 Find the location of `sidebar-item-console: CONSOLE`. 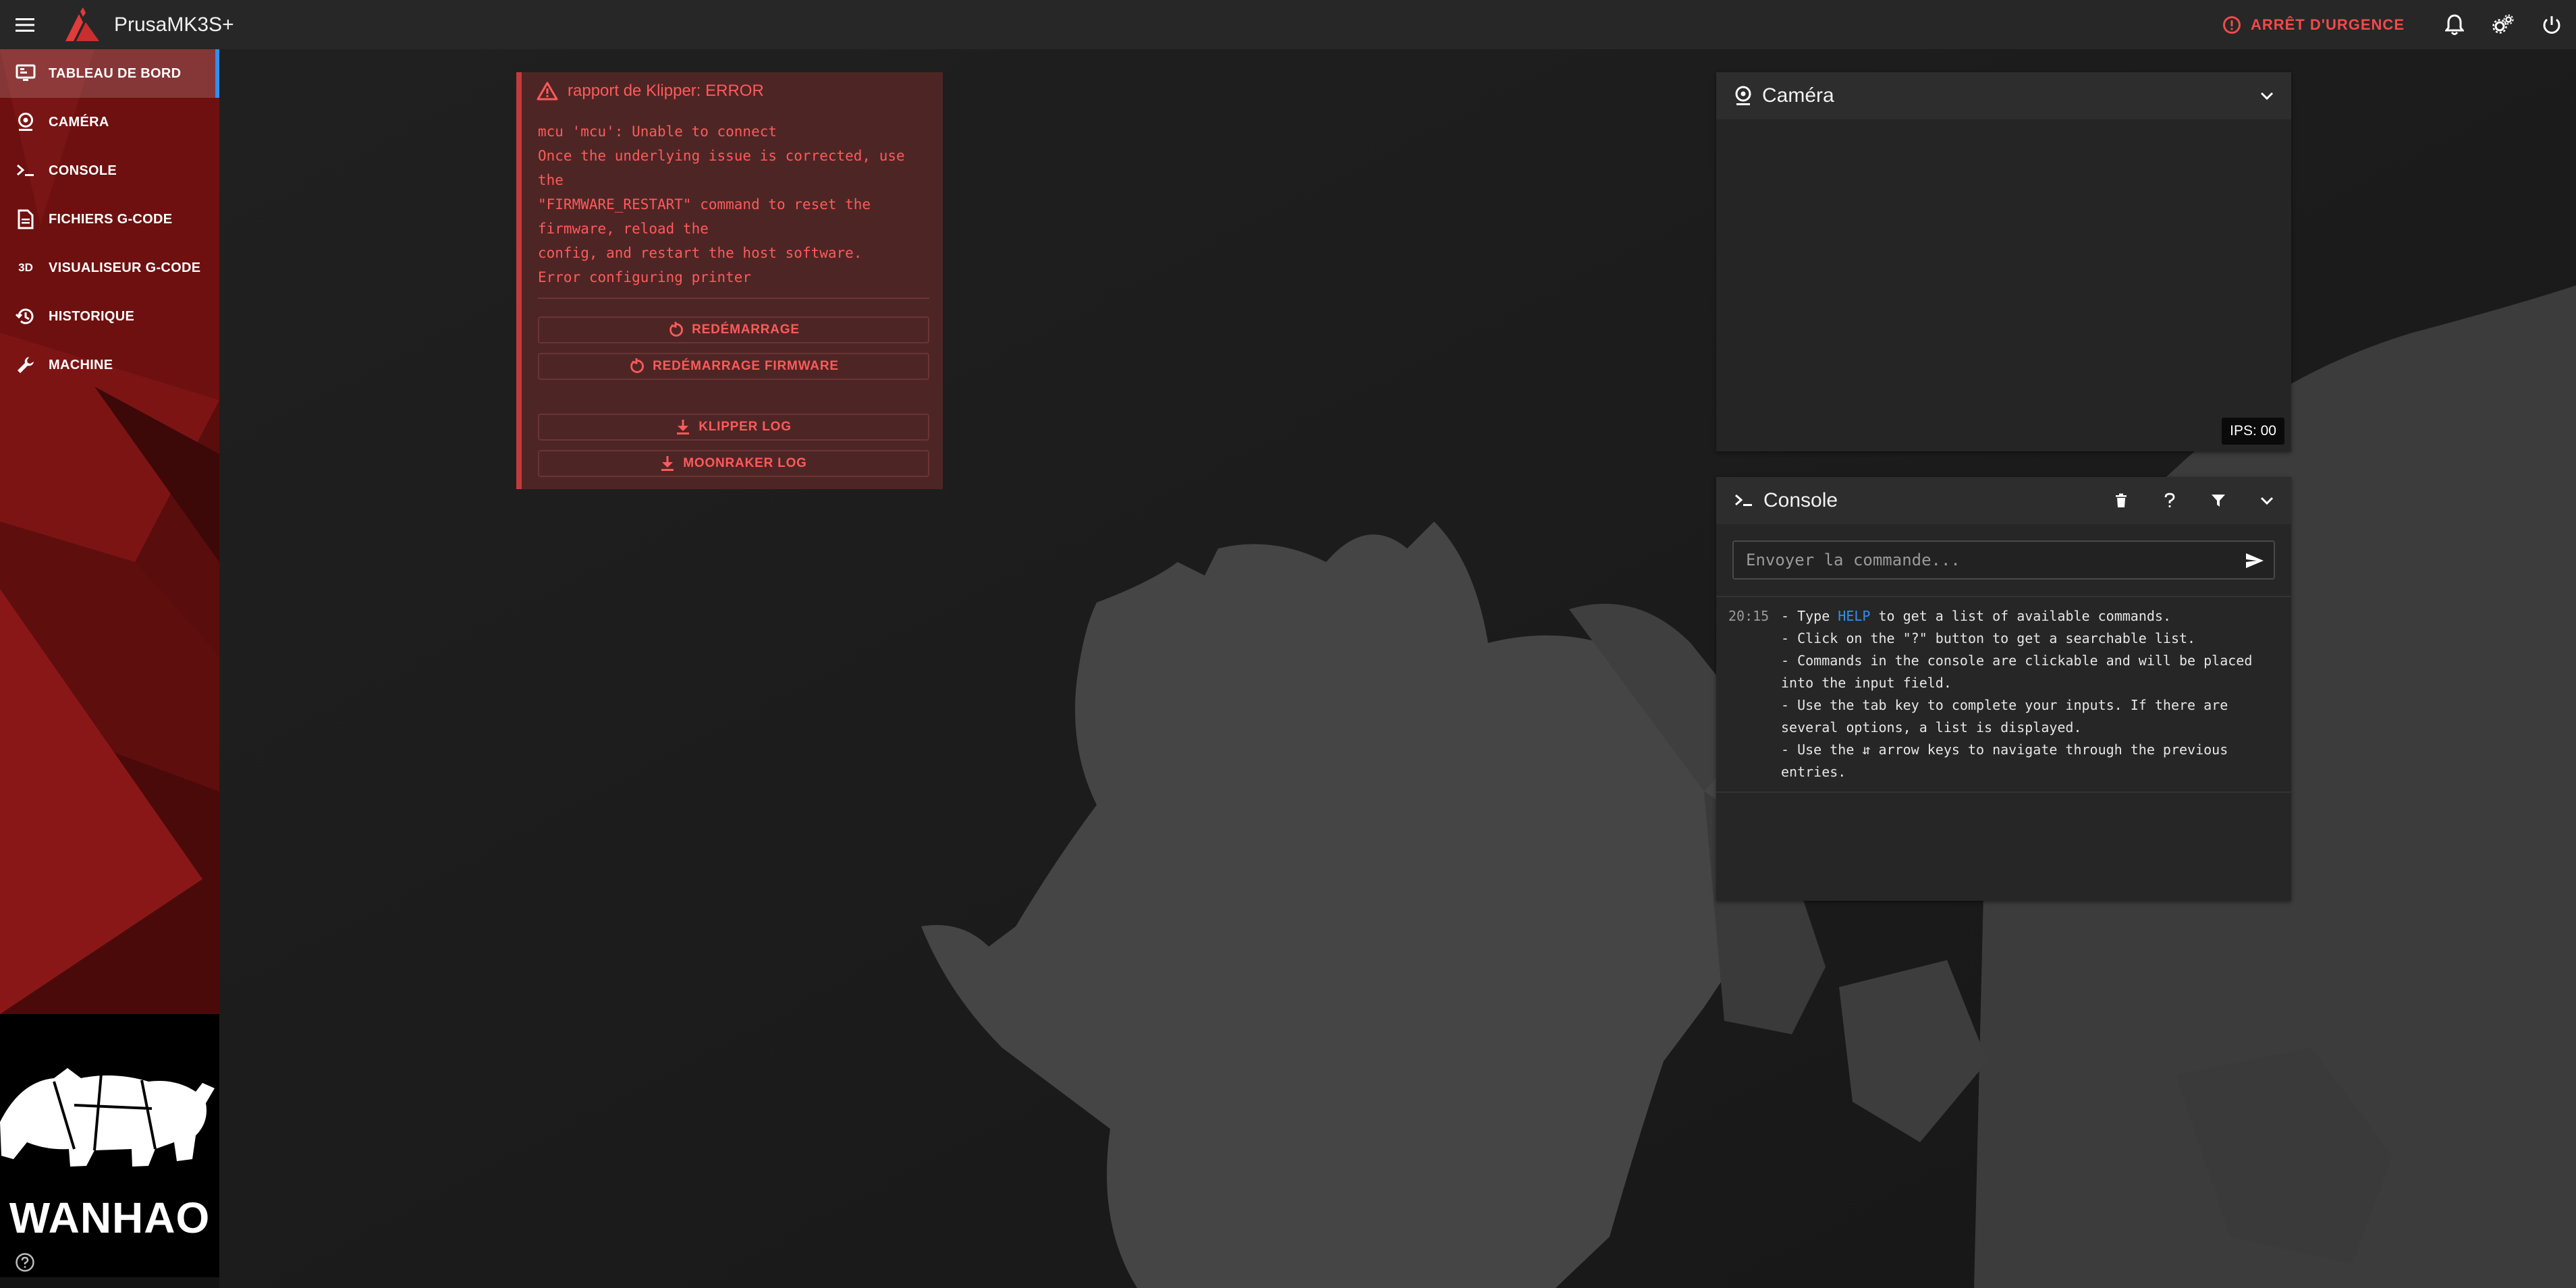

sidebar-item-console: CONSOLE is located at coordinates (110, 170).